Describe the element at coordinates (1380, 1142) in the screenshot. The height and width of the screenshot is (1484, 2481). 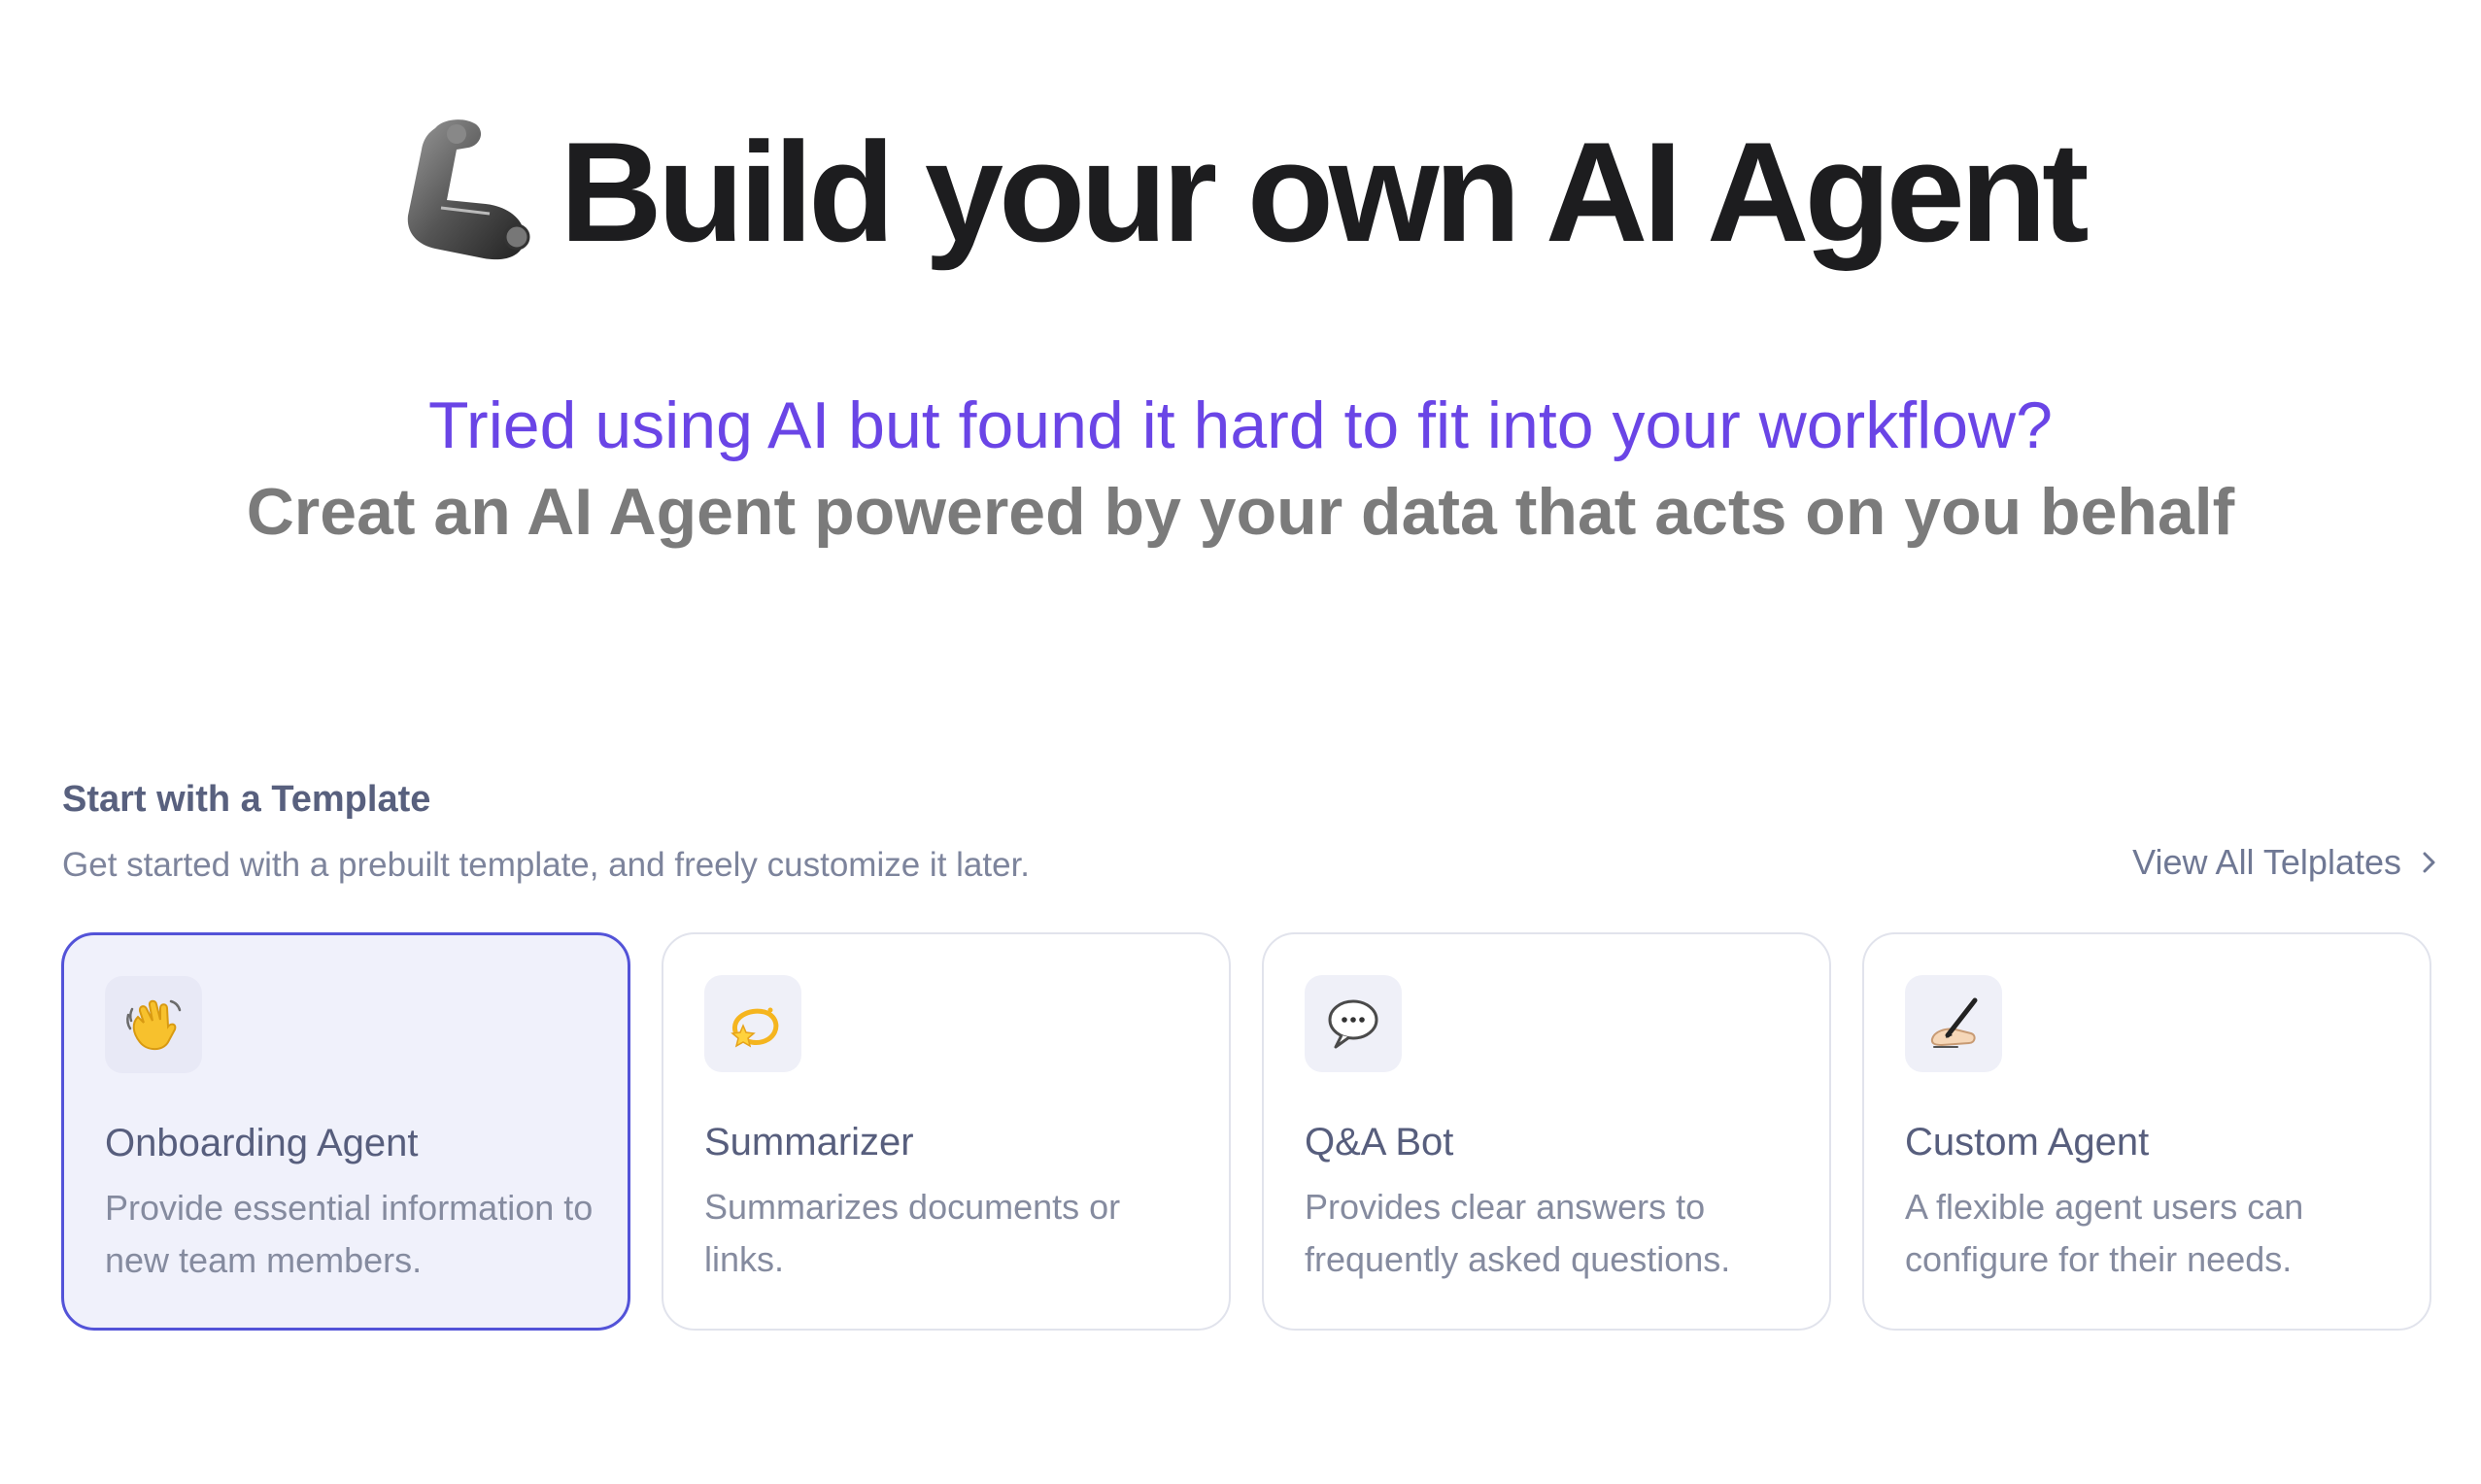
I see `template-title: Q&A Bot` at that location.